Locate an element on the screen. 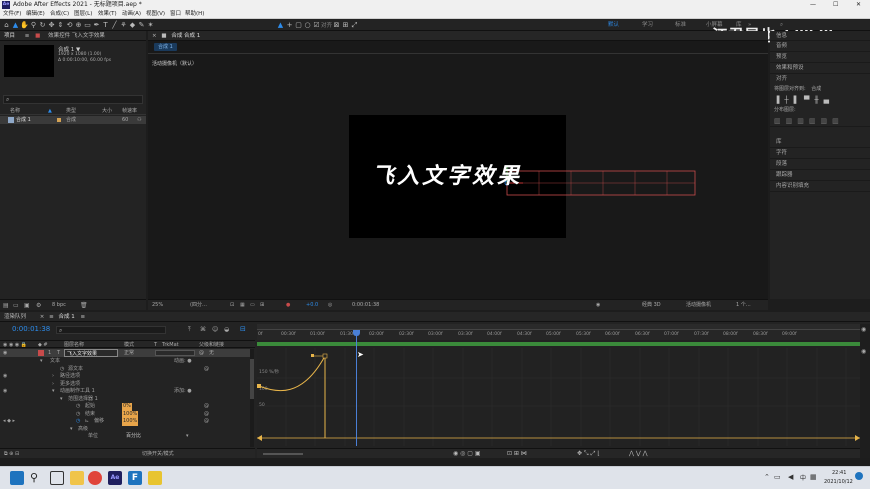 Image resolution: width=870 pixels, height=489 pixels. menu-effect: 效果(T) is located at coordinates (107, 14).